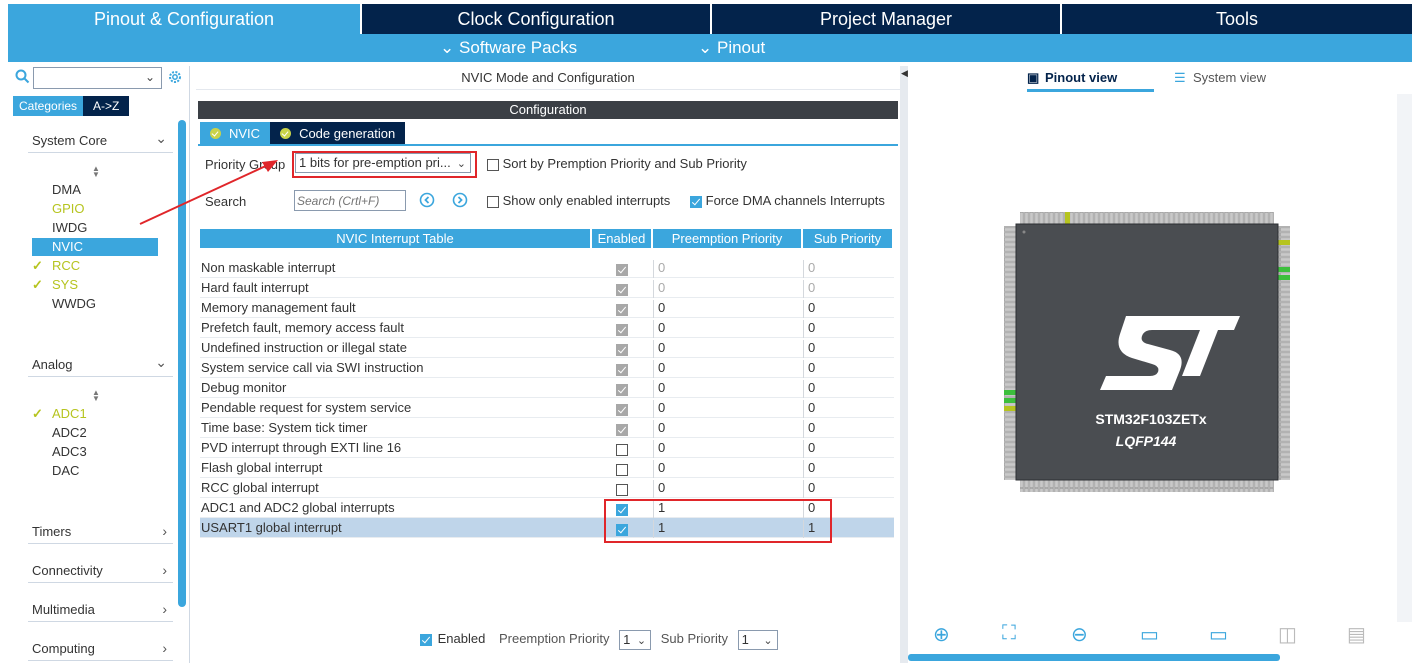  What do you see at coordinates (1147, 352) in the screenshot?
I see `mcu-chip: STM32F103ZETx LQFP144` at bounding box center [1147, 352].